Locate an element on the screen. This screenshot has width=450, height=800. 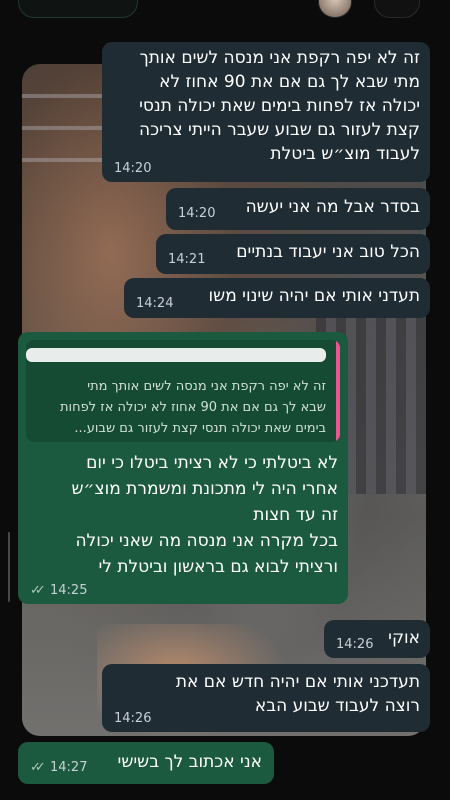
message-text-line: מתי שבא לך גם אם את 90 אחוז לא is located at coordinates (289, 82).